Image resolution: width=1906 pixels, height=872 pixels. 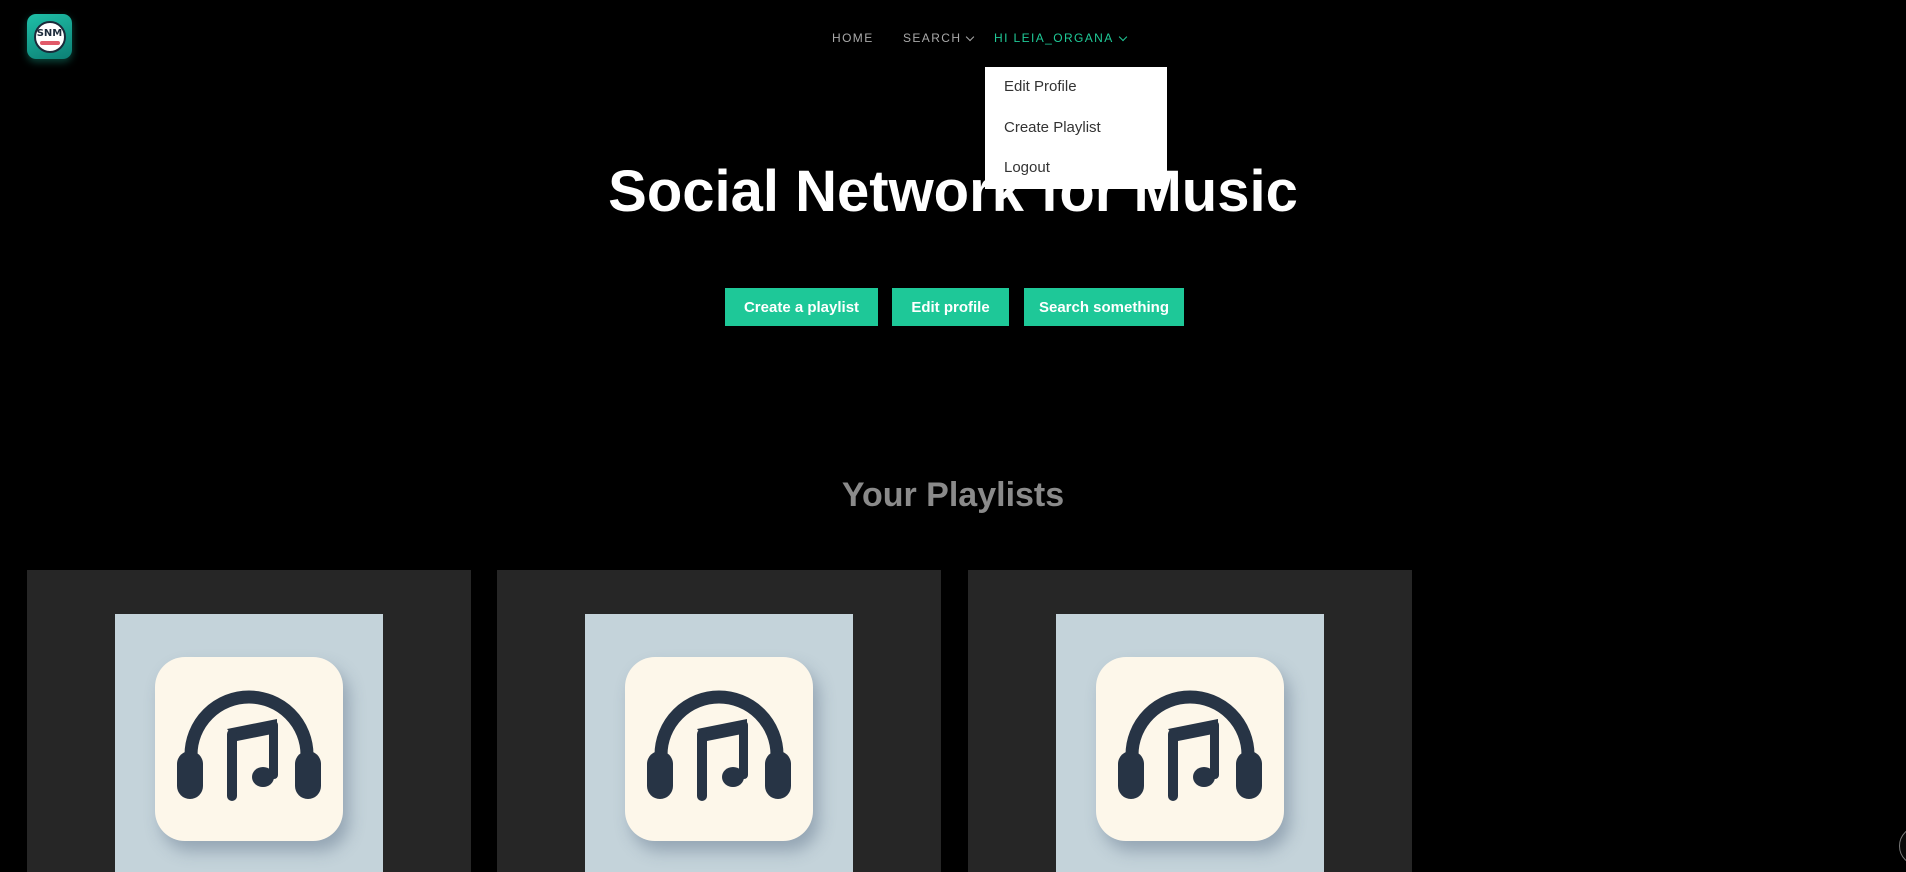 What do you see at coordinates (1076, 95) in the screenshot?
I see `menu-item-edit-profile: Edit Profile` at bounding box center [1076, 95].